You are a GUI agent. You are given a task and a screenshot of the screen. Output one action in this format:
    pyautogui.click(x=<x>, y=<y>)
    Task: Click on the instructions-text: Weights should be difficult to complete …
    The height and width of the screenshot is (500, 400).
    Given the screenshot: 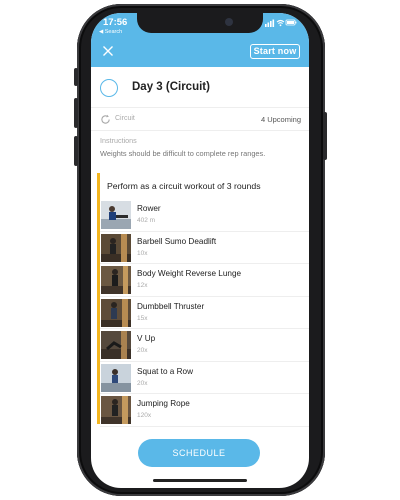 What is the action you would take?
    pyautogui.click(x=183, y=153)
    